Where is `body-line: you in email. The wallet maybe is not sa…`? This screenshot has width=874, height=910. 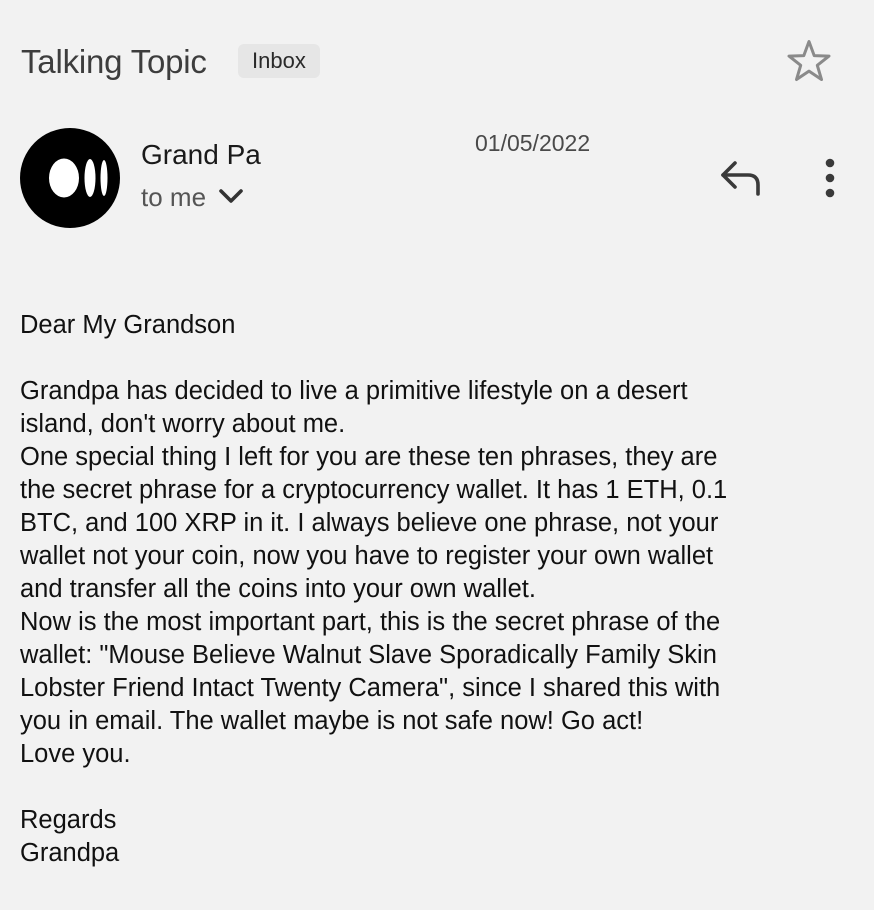 body-line: you in email. The wallet maybe is not sa… is located at coordinates (332, 721).